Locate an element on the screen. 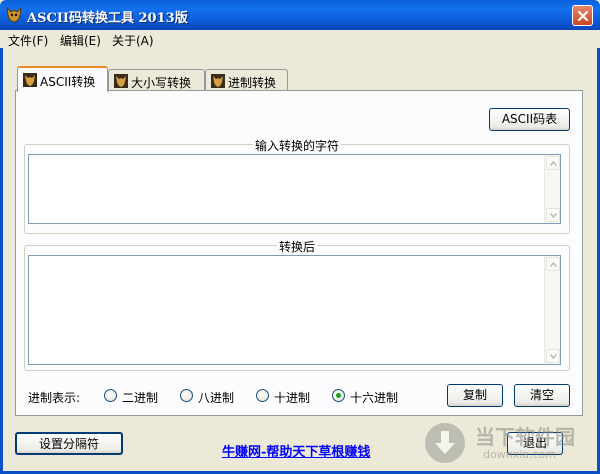  set-separator-button: 设置分隔符 is located at coordinates (69, 443).